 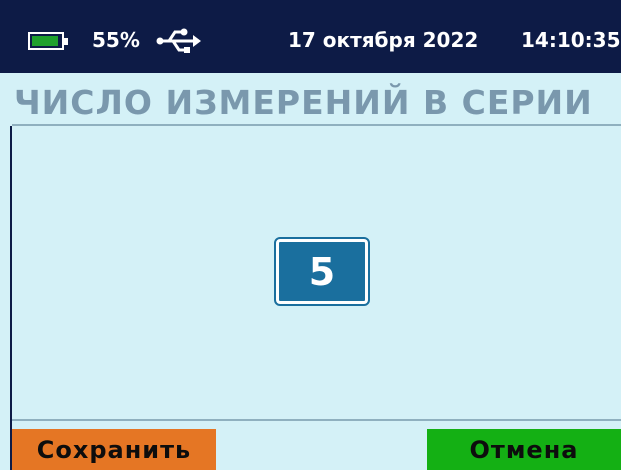 What do you see at coordinates (303, 102) in the screenshot?
I see `page-title: ЧИСЛО ИЗМЕРЕНИЙ В СЕРИИ` at bounding box center [303, 102].